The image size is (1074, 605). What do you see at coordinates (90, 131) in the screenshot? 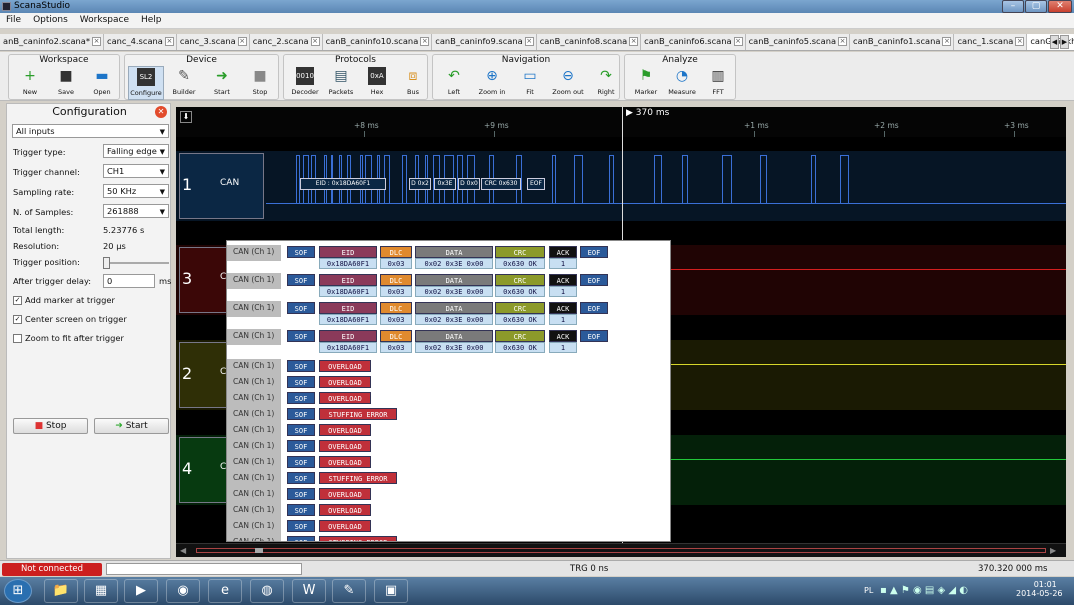
I see `inputs-select: All inputs ▼` at bounding box center [90, 131].